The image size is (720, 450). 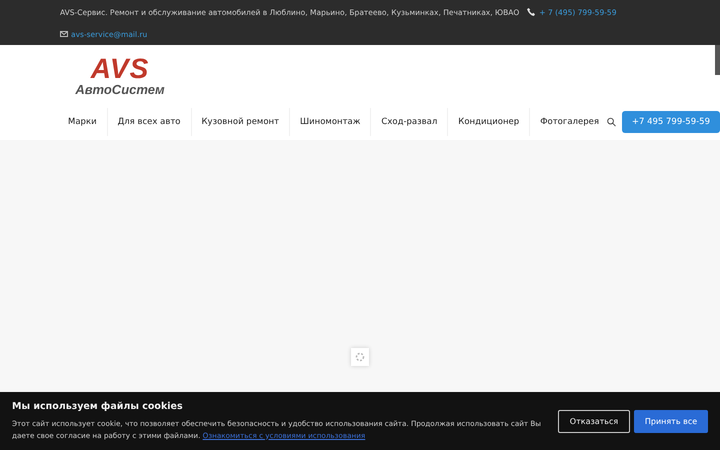 What do you see at coordinates (671, 421) in the screenshot?
I see `accept-button: Принять все` at bounding box center [671, 421].